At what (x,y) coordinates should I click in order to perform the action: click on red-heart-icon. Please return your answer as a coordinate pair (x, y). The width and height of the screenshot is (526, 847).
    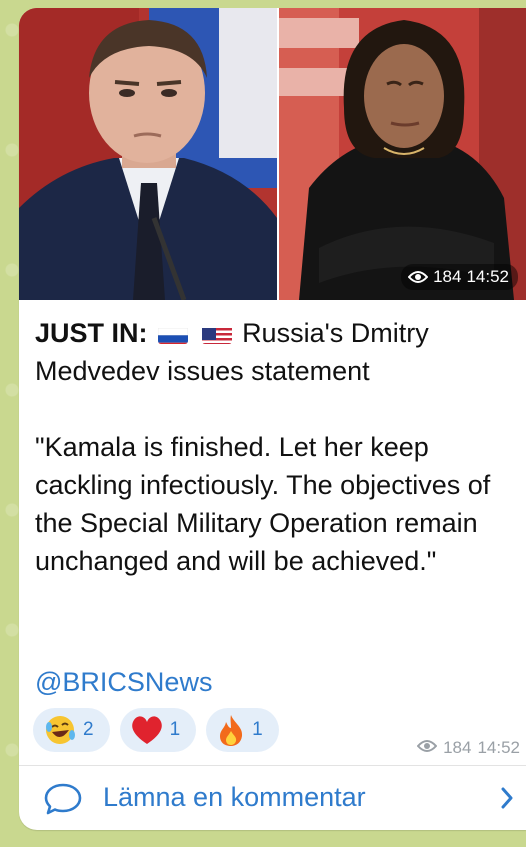
    Looking at the image, I should click on (147, 730).